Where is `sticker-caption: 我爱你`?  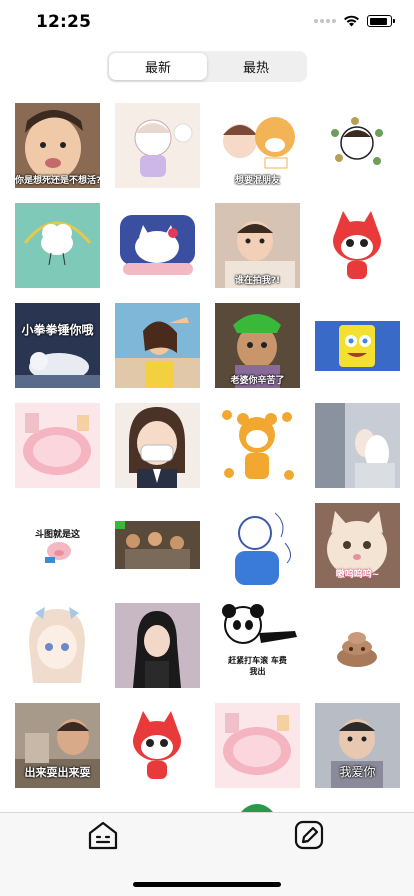 sticker-caption: 我爱你 is located at coordinates (357, 772).